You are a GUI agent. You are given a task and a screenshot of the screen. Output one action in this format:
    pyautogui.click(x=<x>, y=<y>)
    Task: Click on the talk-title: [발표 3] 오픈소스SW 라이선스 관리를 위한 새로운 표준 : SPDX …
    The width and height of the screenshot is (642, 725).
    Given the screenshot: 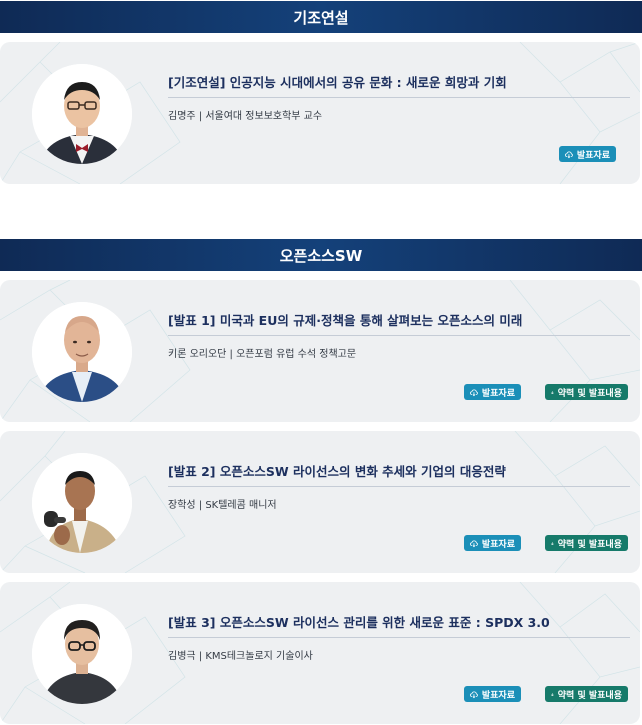 What is the action you would take?
    pyautogui.click(x=395, y=621)
    